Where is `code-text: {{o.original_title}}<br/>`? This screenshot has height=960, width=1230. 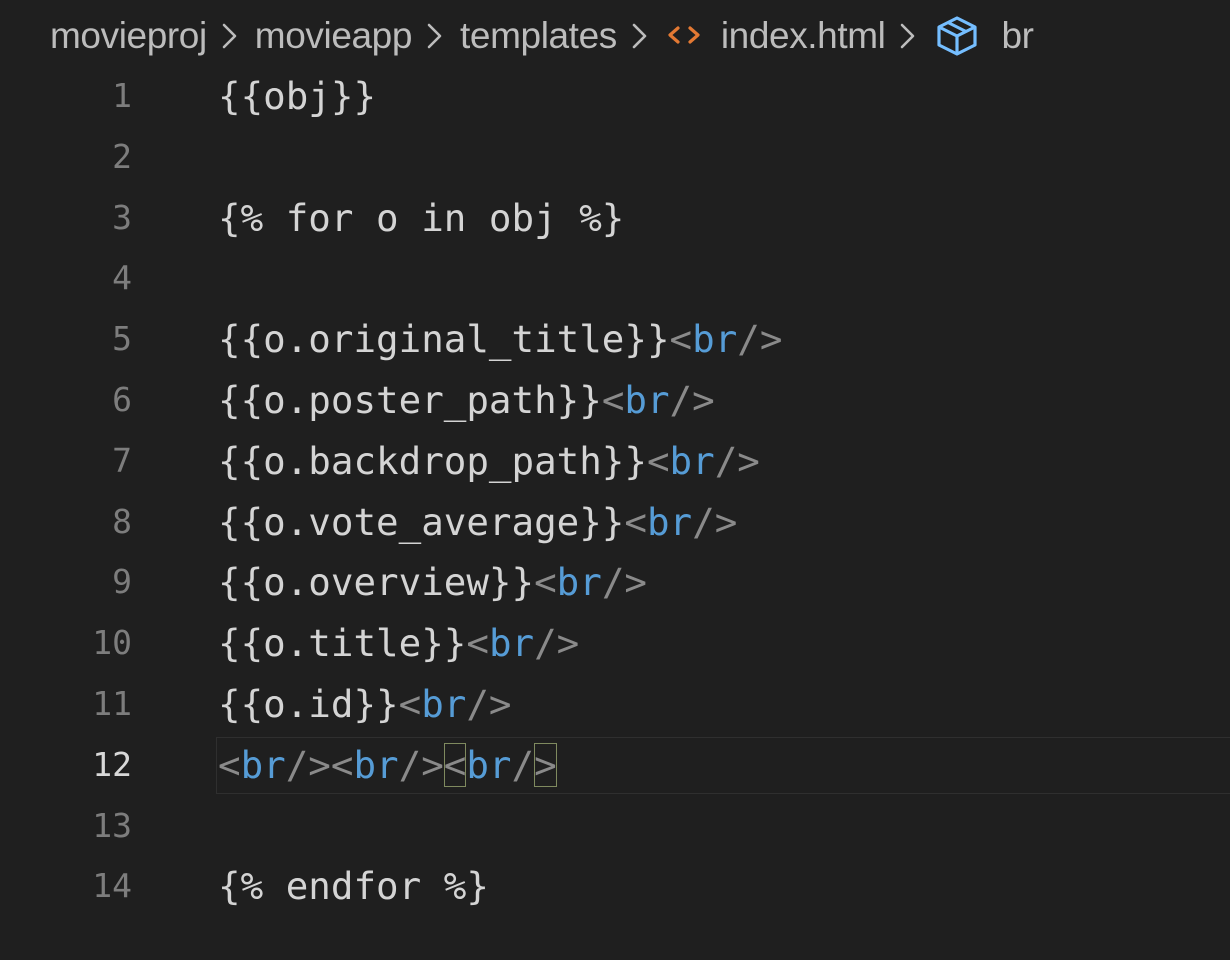
code-text: {{o.original_title}}<br/> is located at coordinates (500, 339).